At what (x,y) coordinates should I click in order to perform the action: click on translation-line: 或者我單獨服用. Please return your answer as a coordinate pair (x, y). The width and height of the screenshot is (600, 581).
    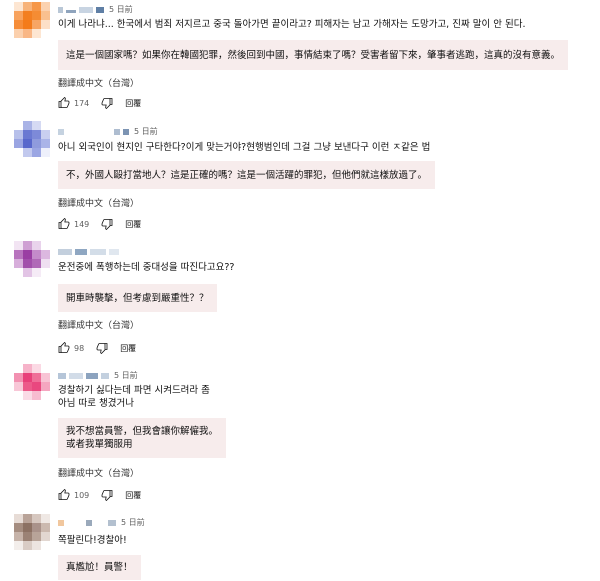
    Looking at the image, I should click on (99, 444).